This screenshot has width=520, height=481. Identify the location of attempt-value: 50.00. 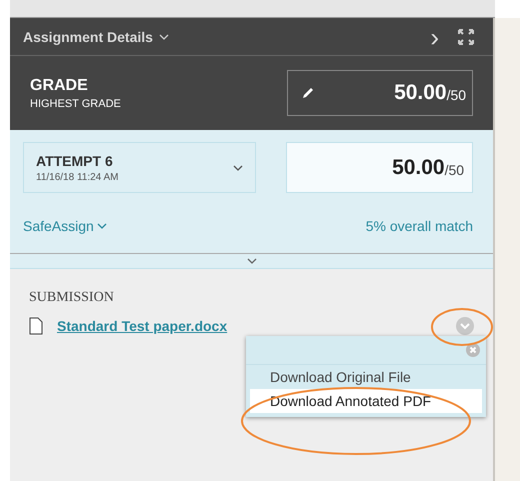
(418, 168).